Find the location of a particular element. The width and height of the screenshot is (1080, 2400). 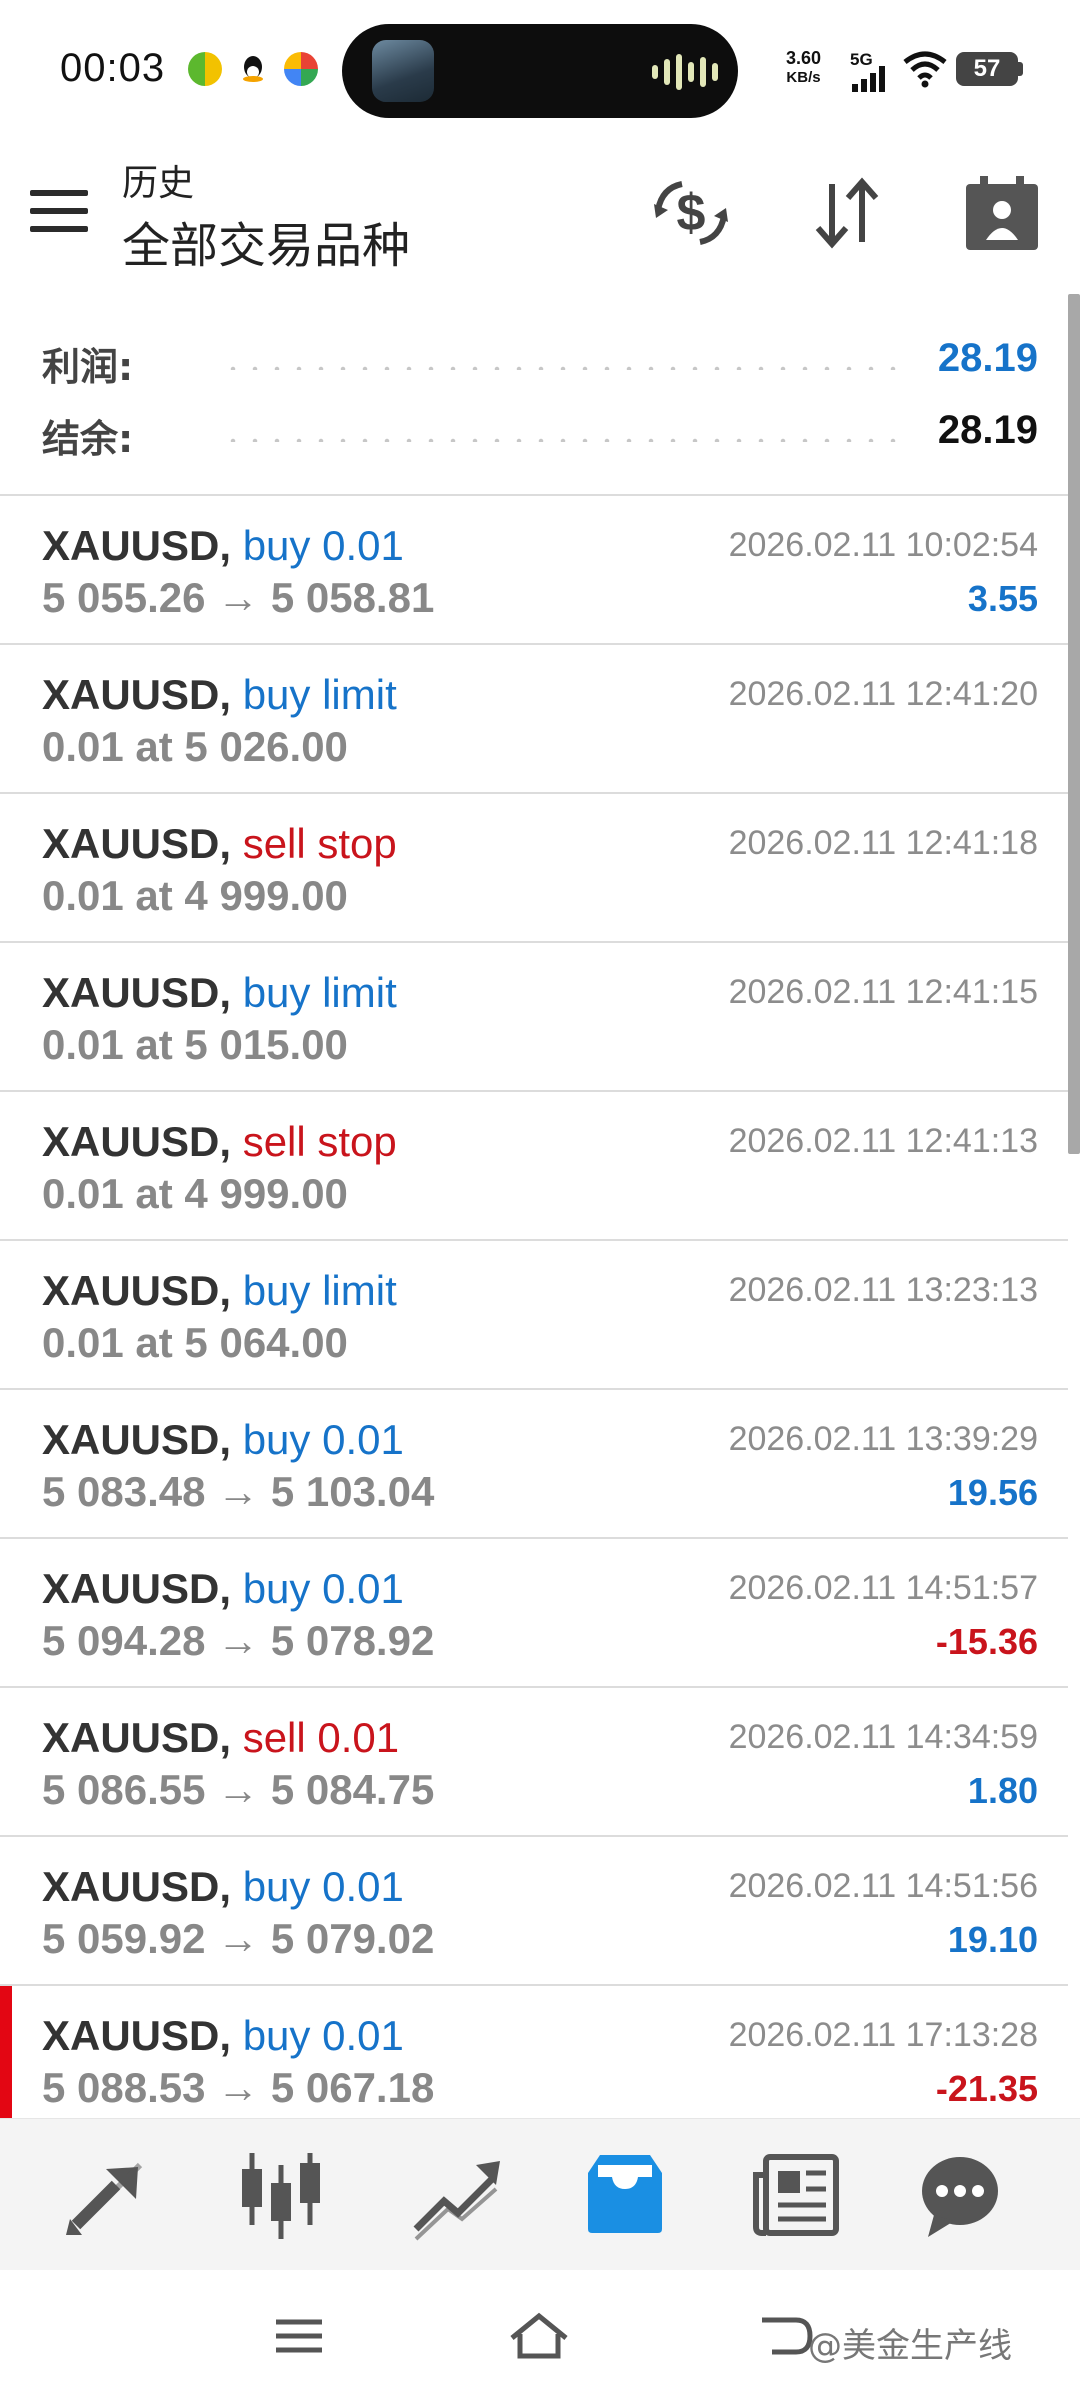

currency-exchange-icon: $ is located at coordinates (691, 213).